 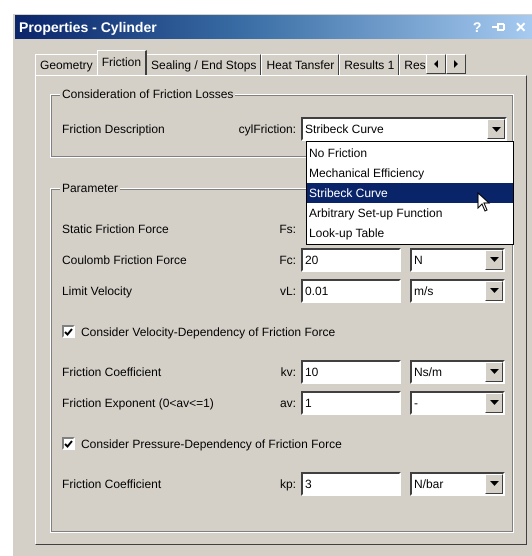 I want to click on symbol-label: vL:, so click(x=287, y=291).